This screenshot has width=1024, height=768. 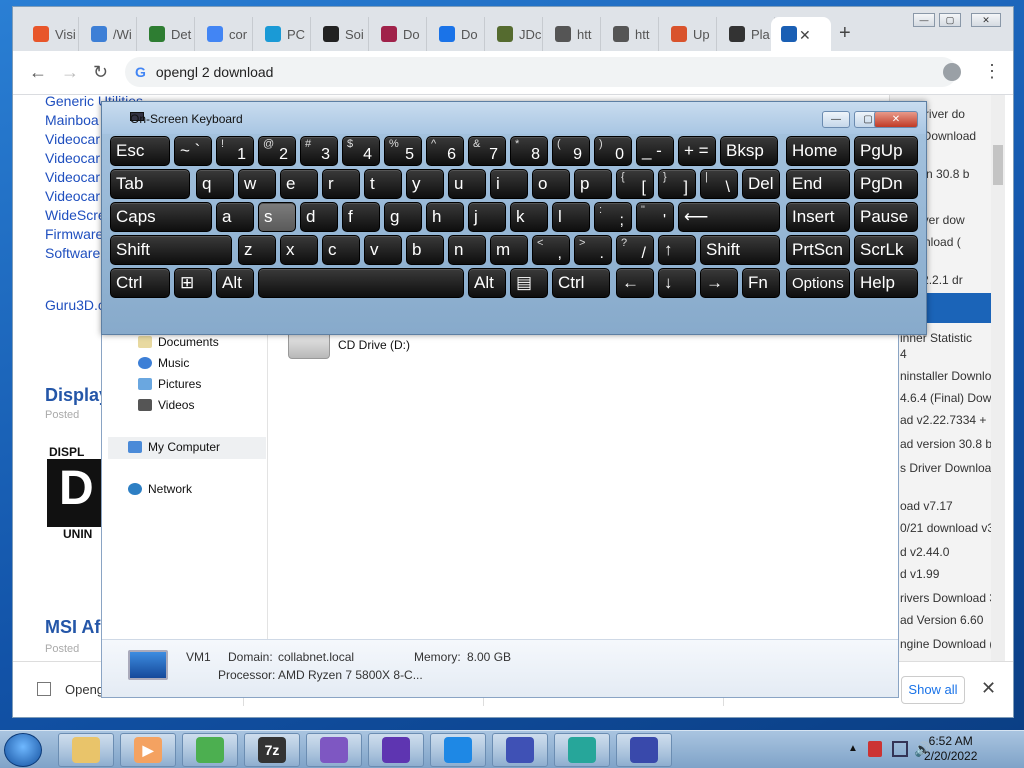 I want to click on article-heading-display: Display, so click(x=77, y=395).